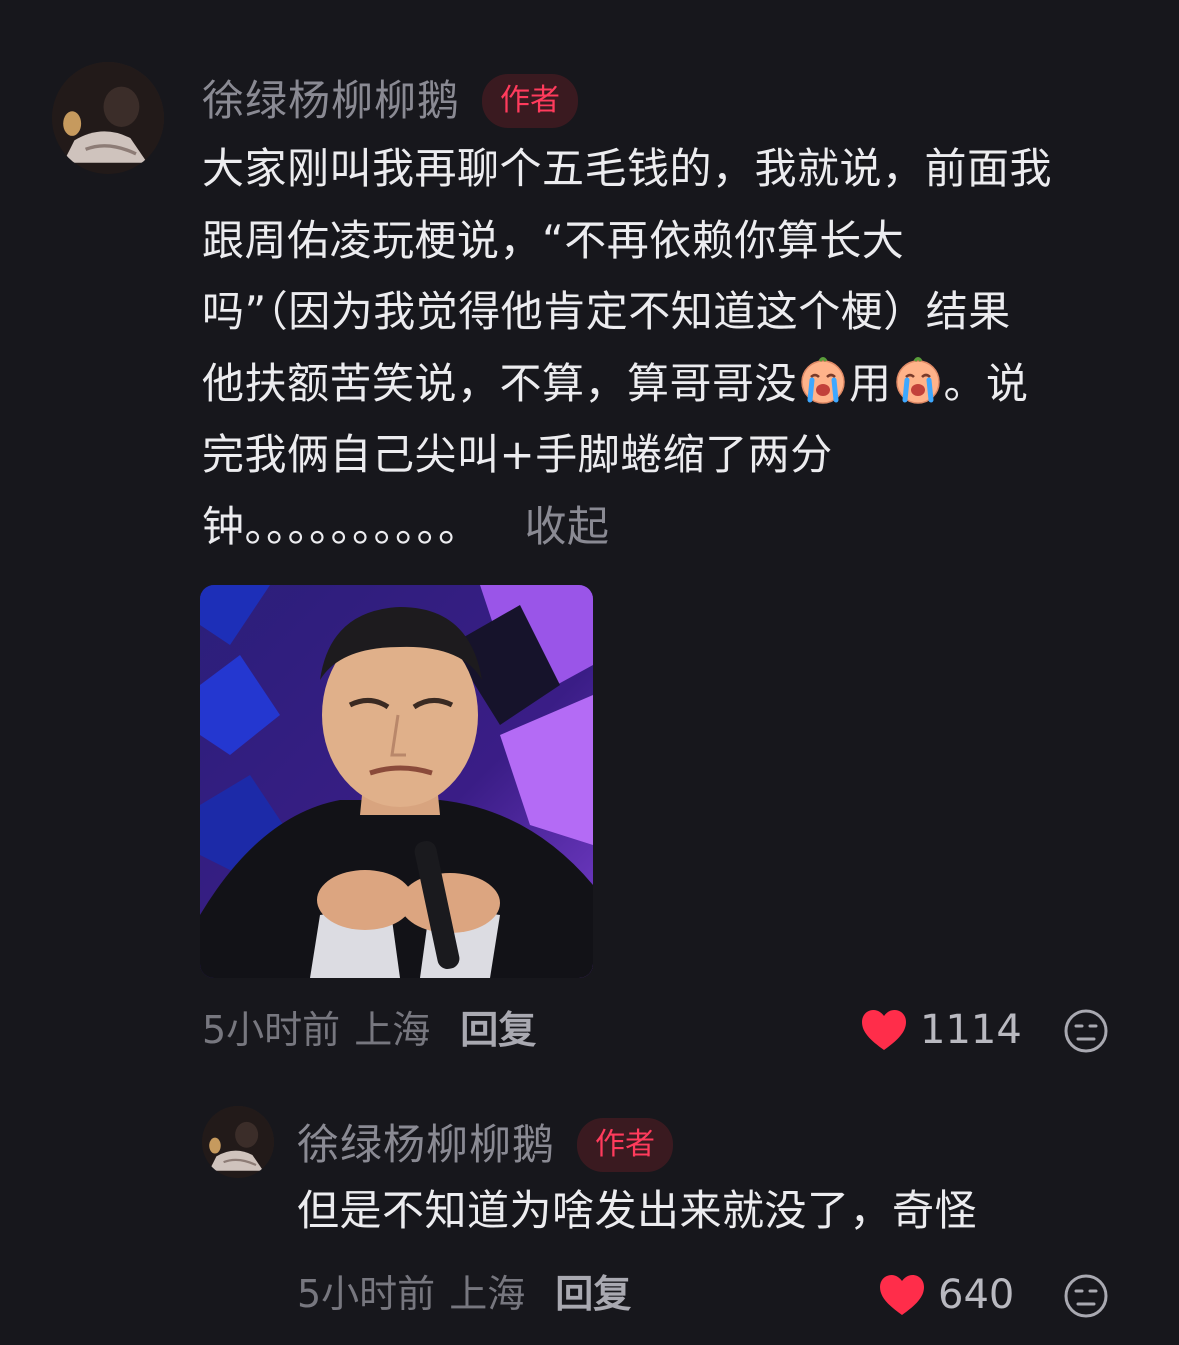  What do you see at coordinates (971, 1030) in the screenshot?
I see `like-count: 1114` at bounding box center [971, 1030].